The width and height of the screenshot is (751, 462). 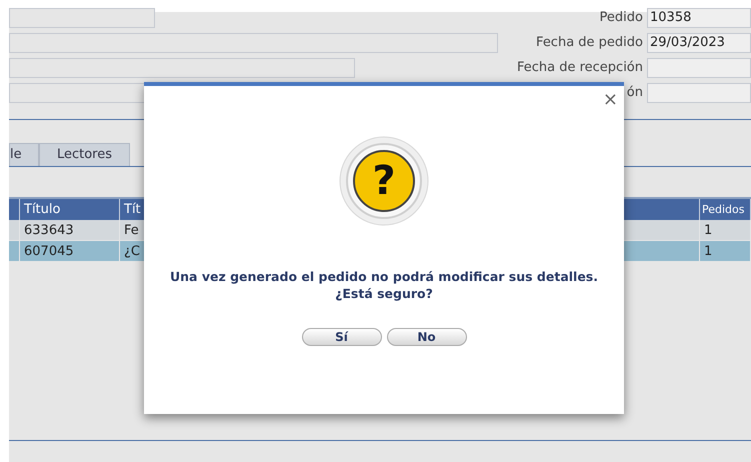 What do you see at coordinates (634, 93) in the screenshot?
I see `field-label: ón` at bounding box center [634, 93].